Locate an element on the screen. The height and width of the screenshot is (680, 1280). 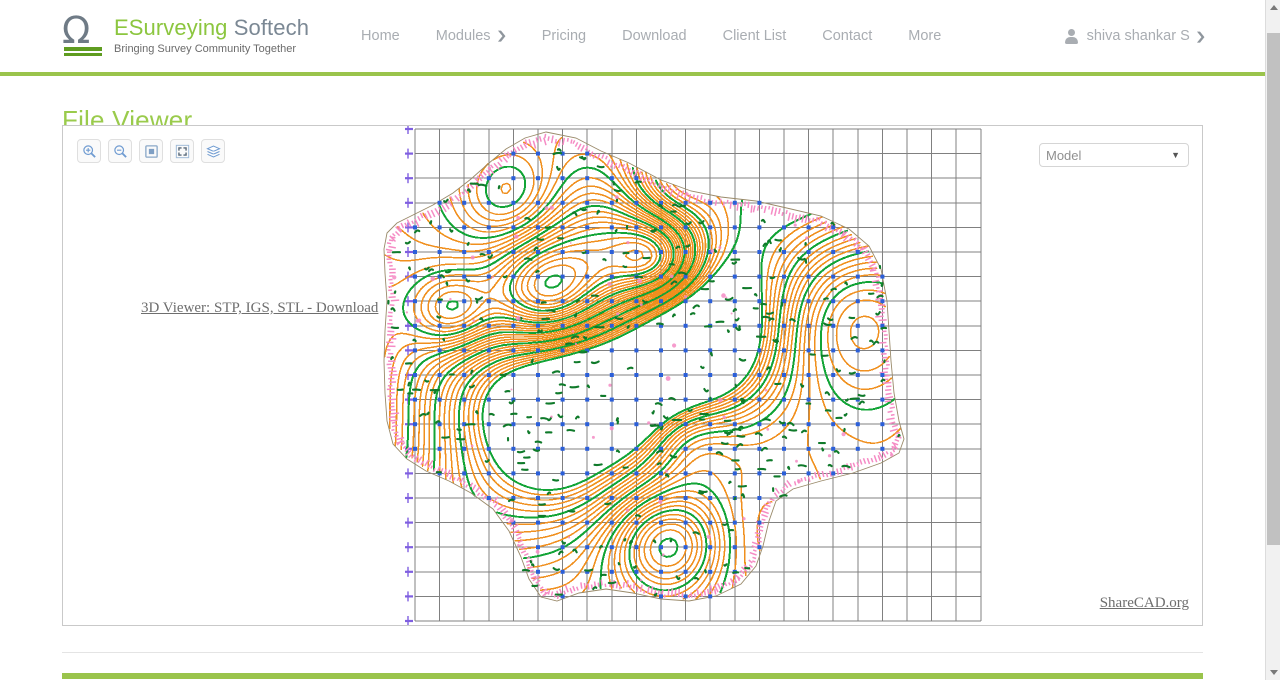
header-green-rule is located at coordinates (632, 74).